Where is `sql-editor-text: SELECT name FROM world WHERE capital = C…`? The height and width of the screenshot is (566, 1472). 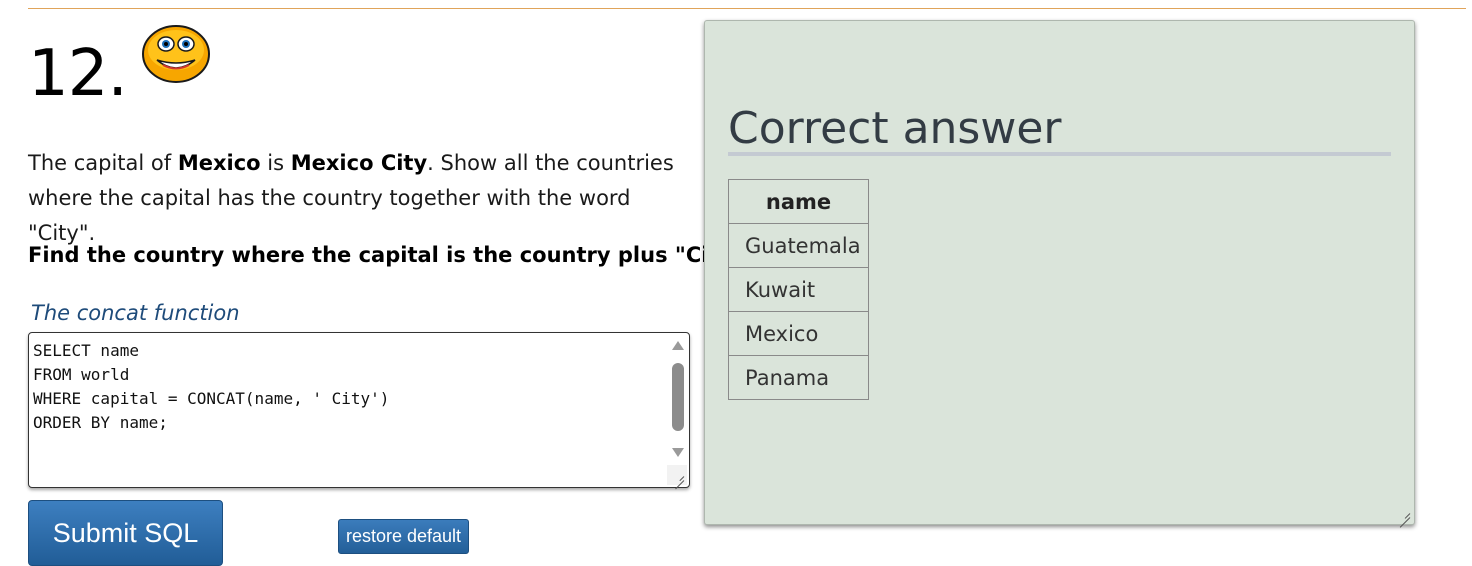 sql-editor-text: SELECT name FROM world WHERE capital = C… is located at coordinates (348, 387).